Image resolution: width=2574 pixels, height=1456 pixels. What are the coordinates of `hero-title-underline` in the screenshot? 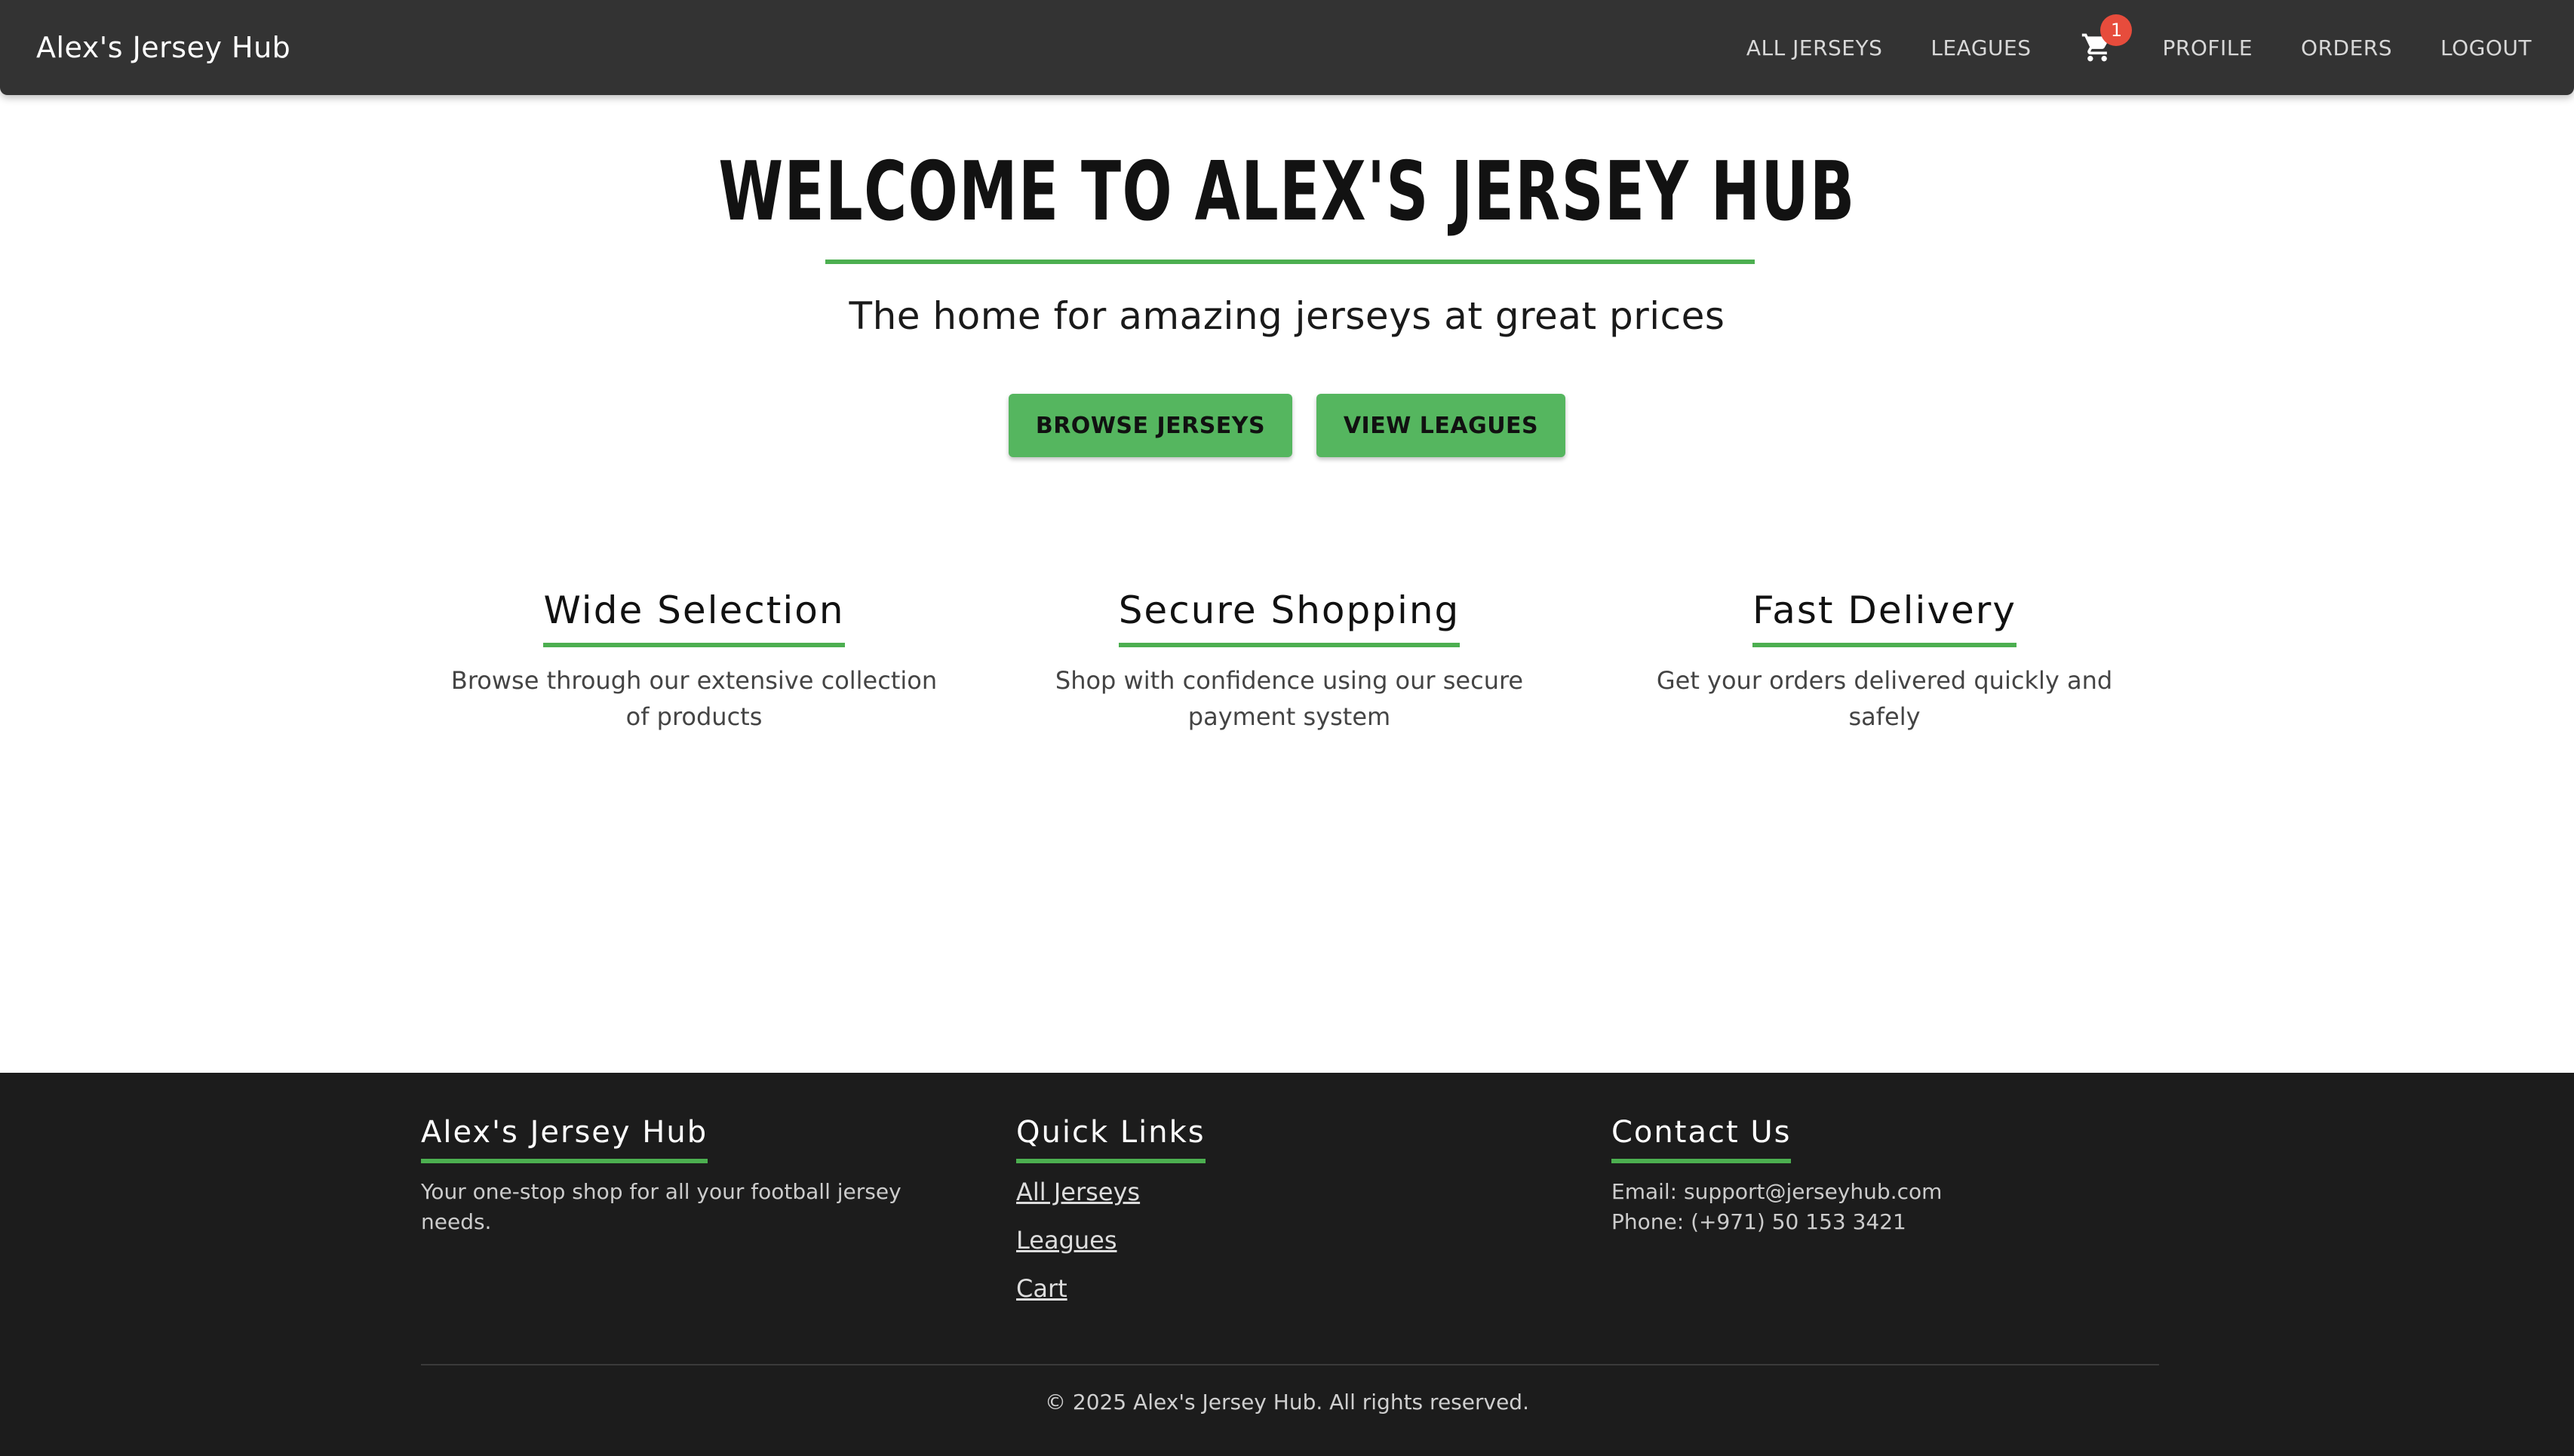 It's located at (1290, 262).